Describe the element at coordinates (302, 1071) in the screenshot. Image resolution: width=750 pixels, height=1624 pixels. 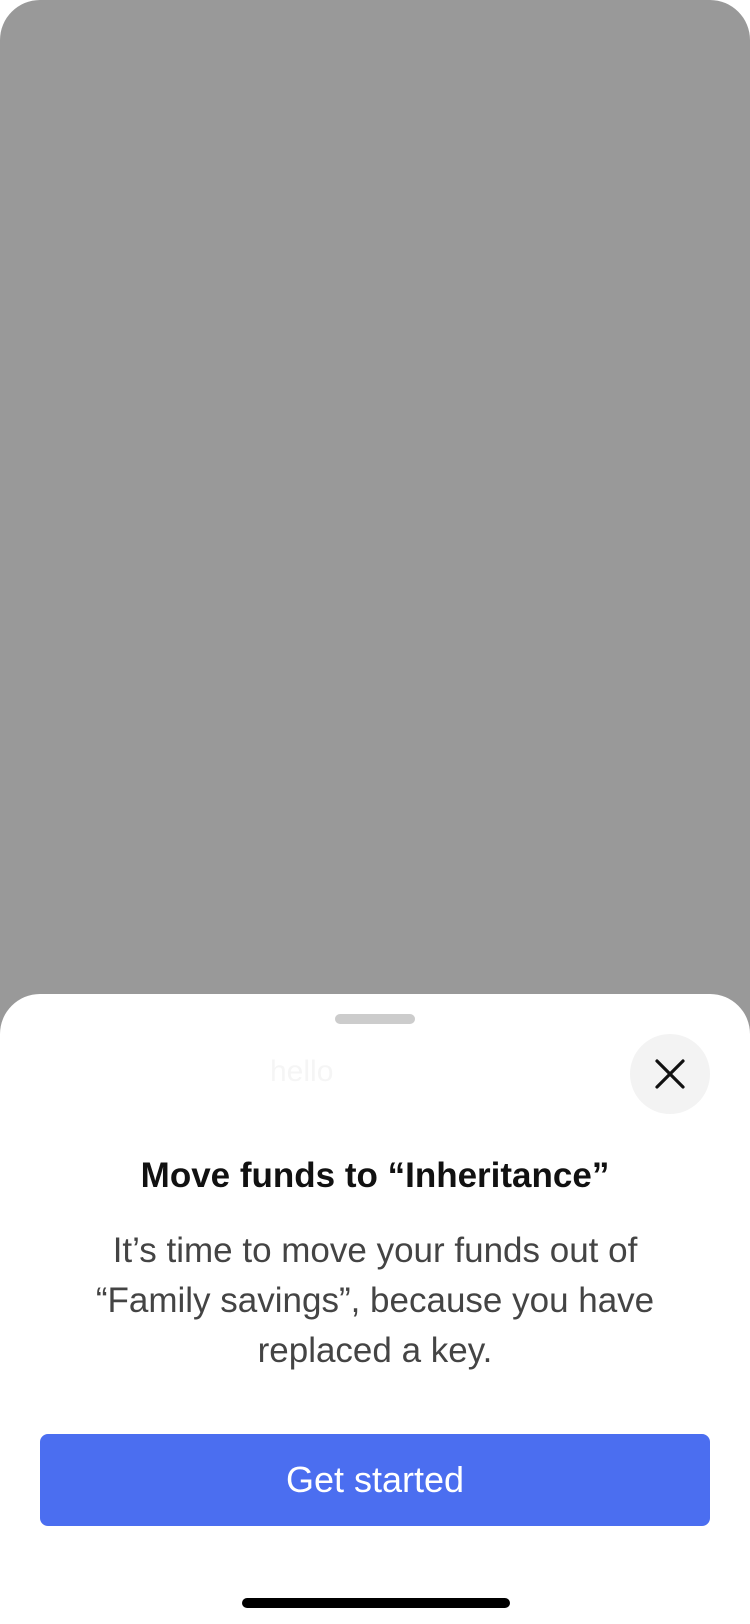
I see `sheet-hidden-label: hello` at that location.